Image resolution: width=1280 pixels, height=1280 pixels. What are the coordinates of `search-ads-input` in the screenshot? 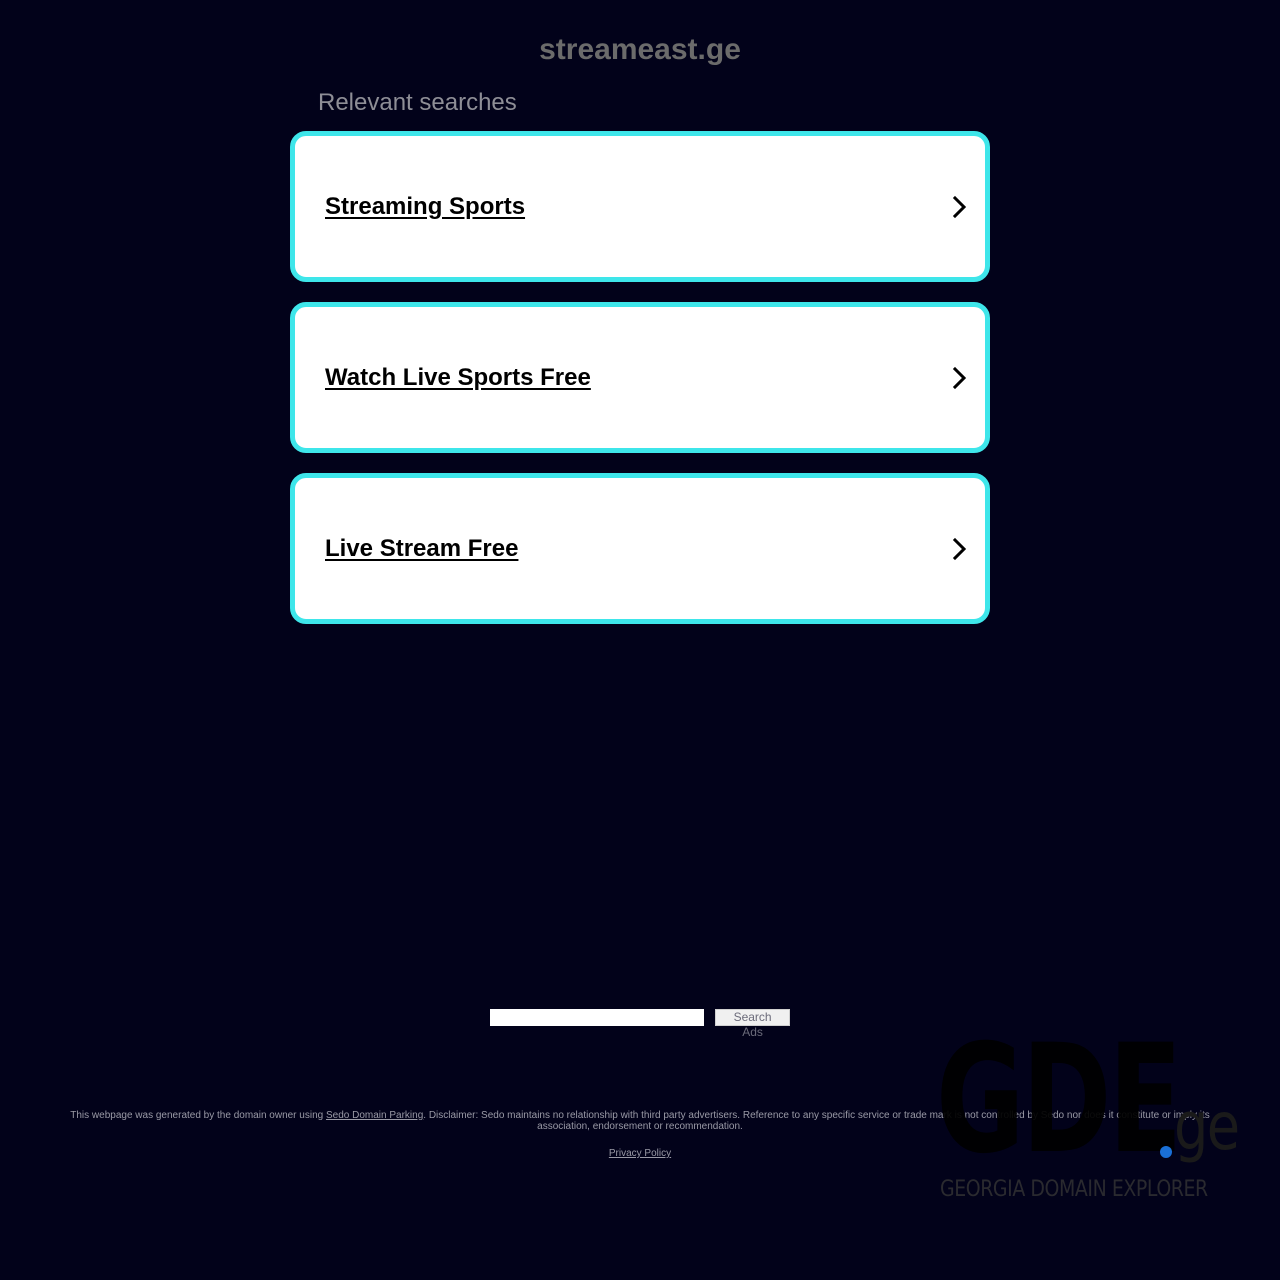 It's located at (597, 1017).